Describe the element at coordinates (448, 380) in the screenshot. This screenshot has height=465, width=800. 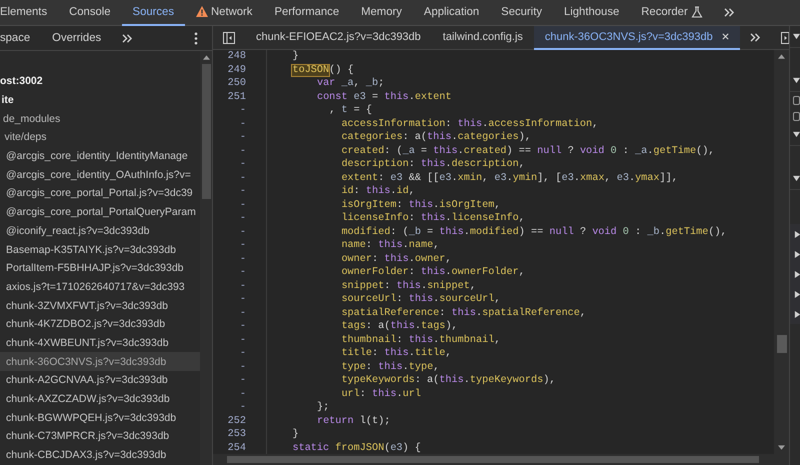
I see `code-line: typeKeywords: a(this.typeKeywords),` at that location.